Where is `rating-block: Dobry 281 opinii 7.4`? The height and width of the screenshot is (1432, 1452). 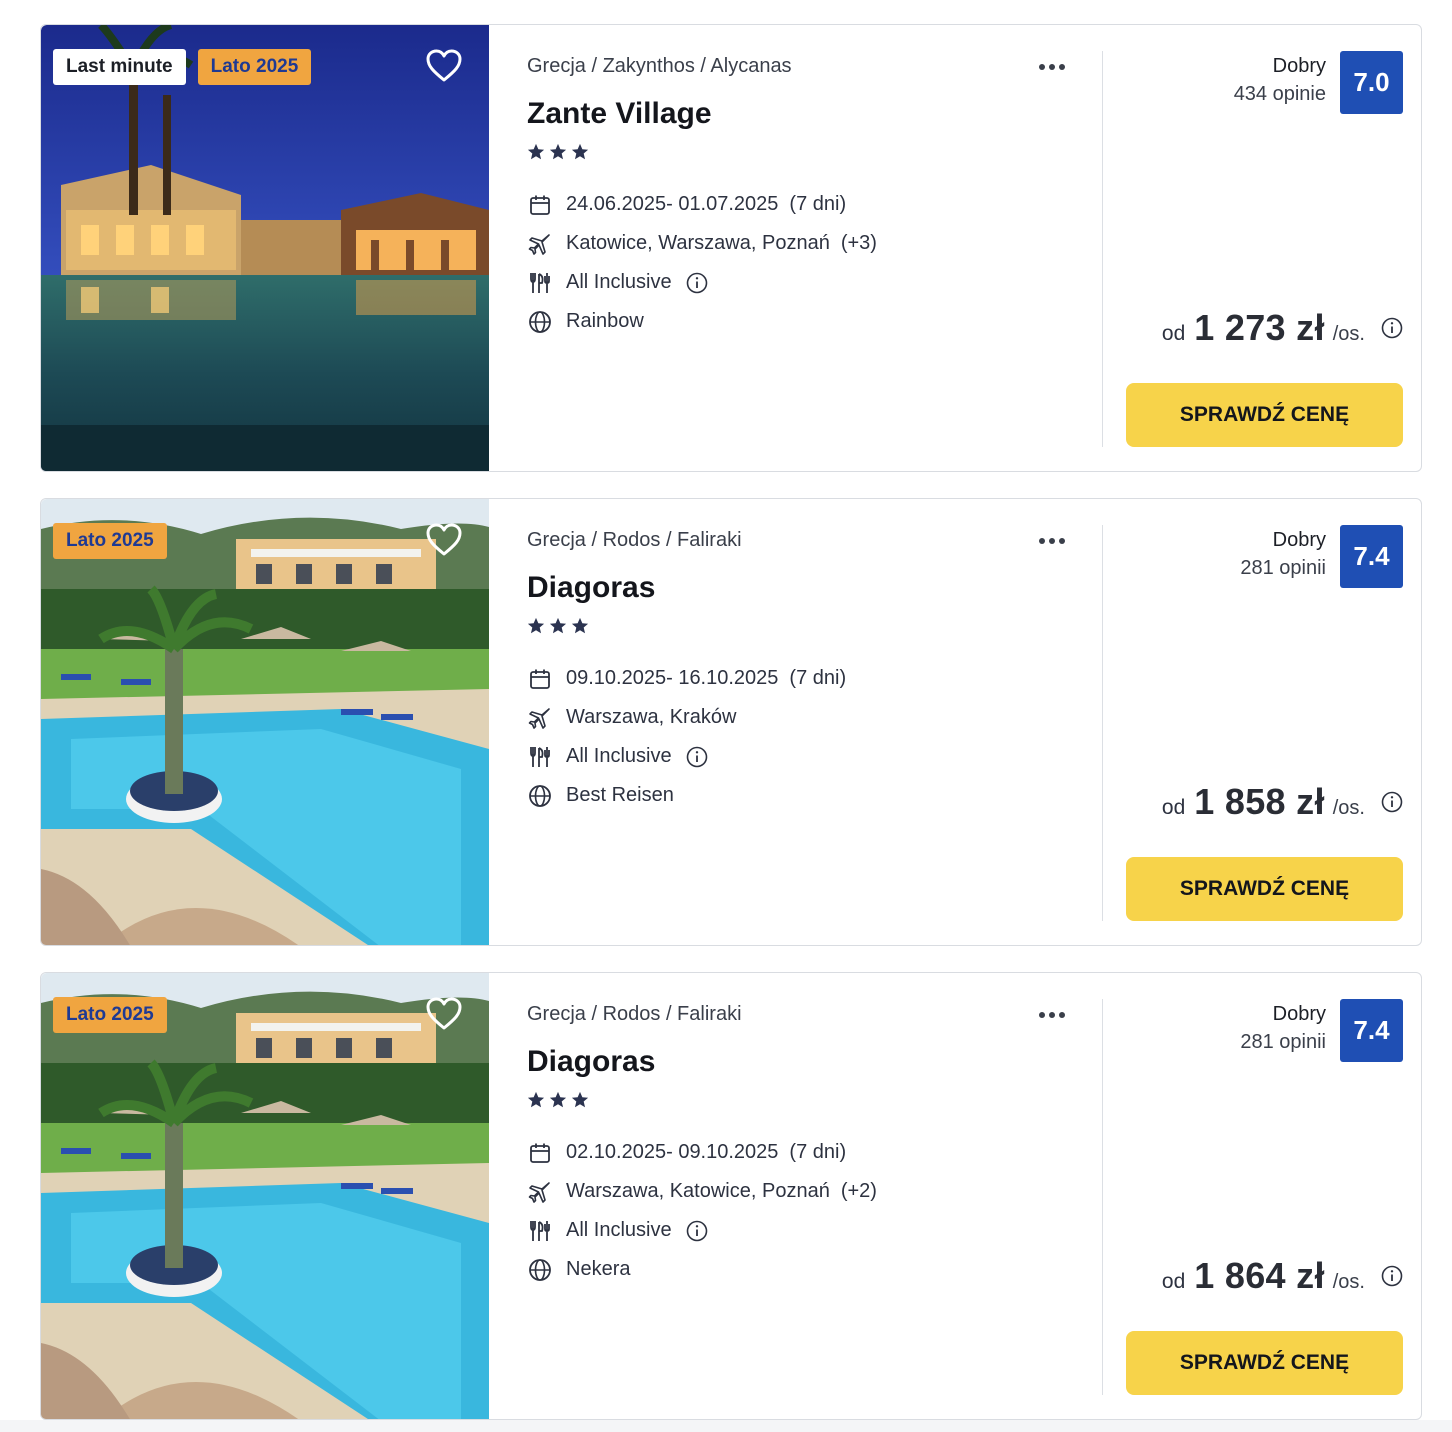
rating-block: Dobry 281 opinii 7.4 is located at coordinates (1321, 556).